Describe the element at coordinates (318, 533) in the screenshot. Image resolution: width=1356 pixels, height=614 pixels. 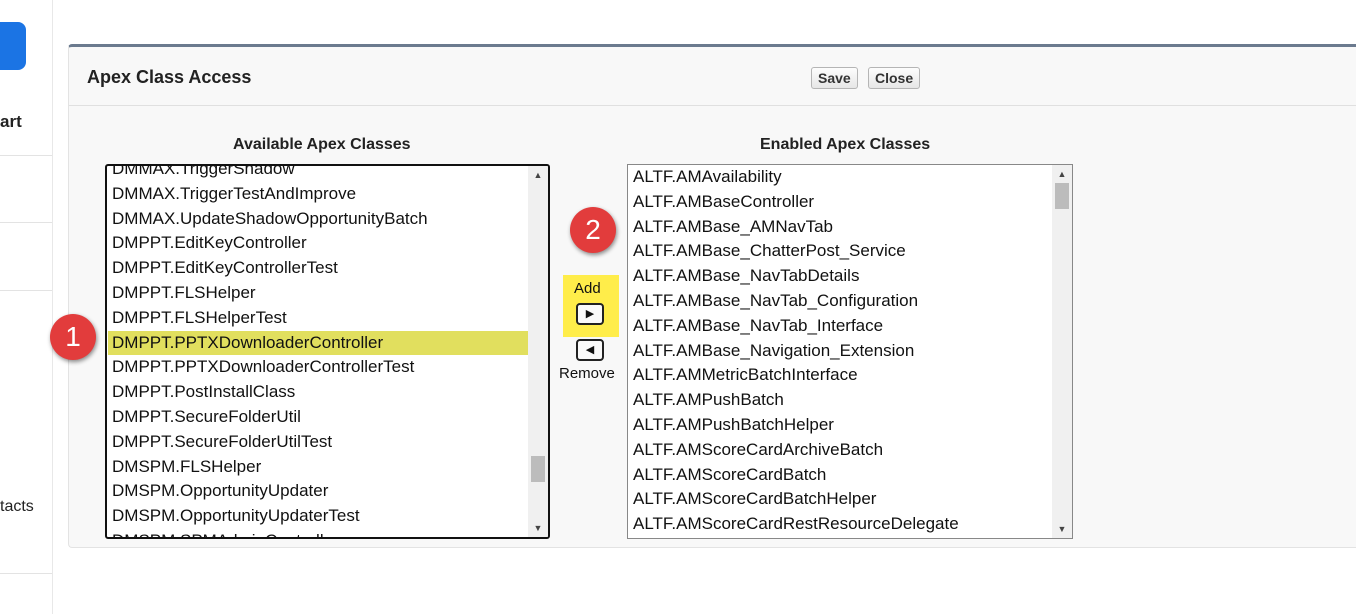
I see `list-option: DMSPM.SPMAdminController` at that location.